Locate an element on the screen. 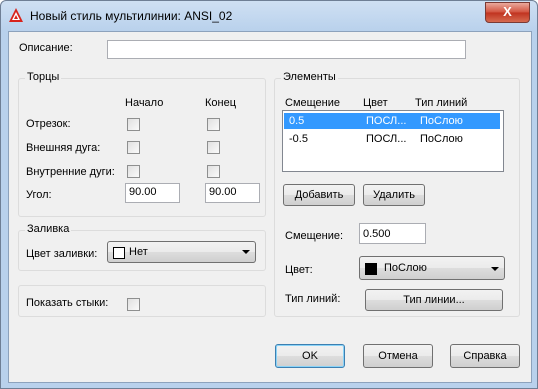 The width and height of the screenshot is (538, 389). elements-color-header: Цвет is located at coordinates (375, 103).